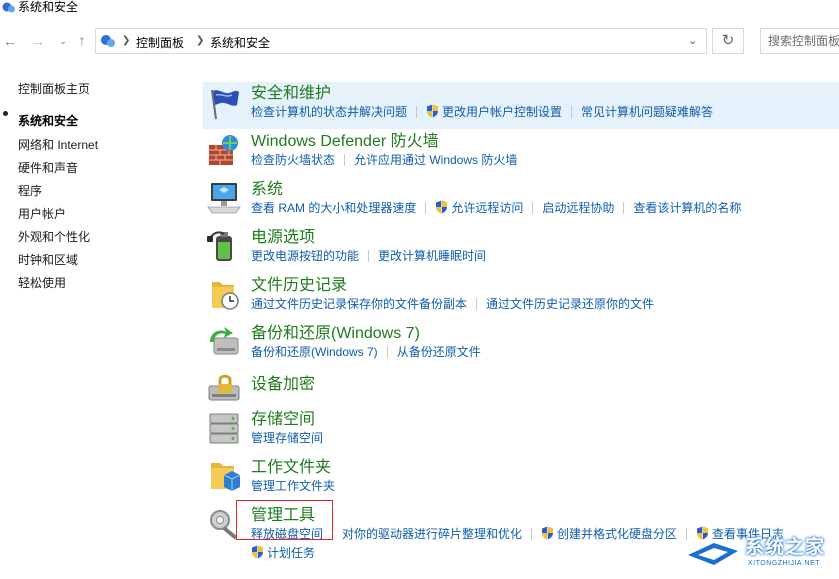 The height and width of the screenshot is (579, 839). What do you see at coordinates (160, 42) in the screenshot?
I see `breadcrumb-control-panel: 控制面板` at bounding box center [160, 42].